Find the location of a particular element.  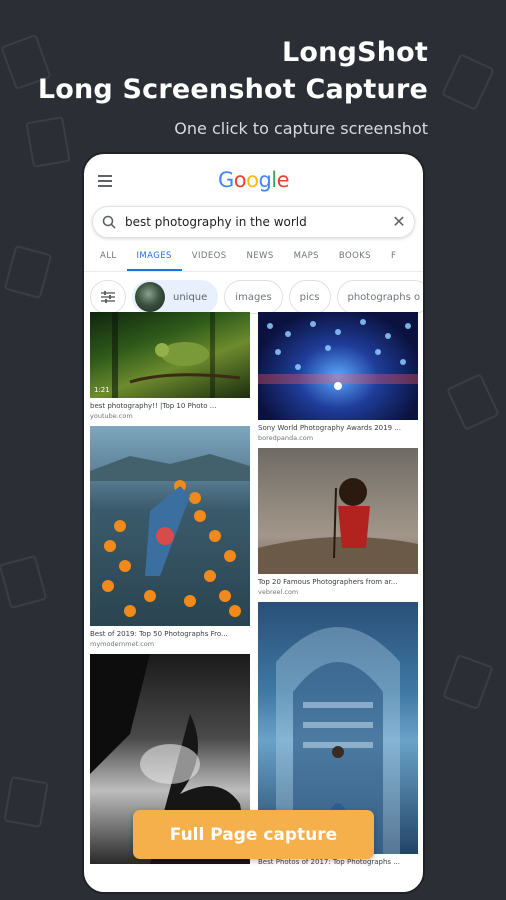

result-image: 1:21 is located at coordinates (170, 355).